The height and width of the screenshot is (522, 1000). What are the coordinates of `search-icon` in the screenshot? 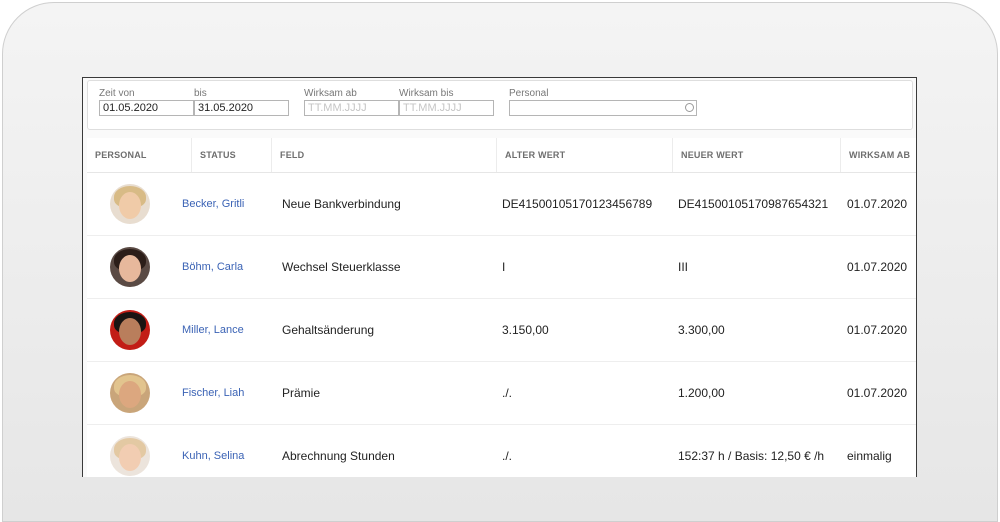 It's located at (689, 107).